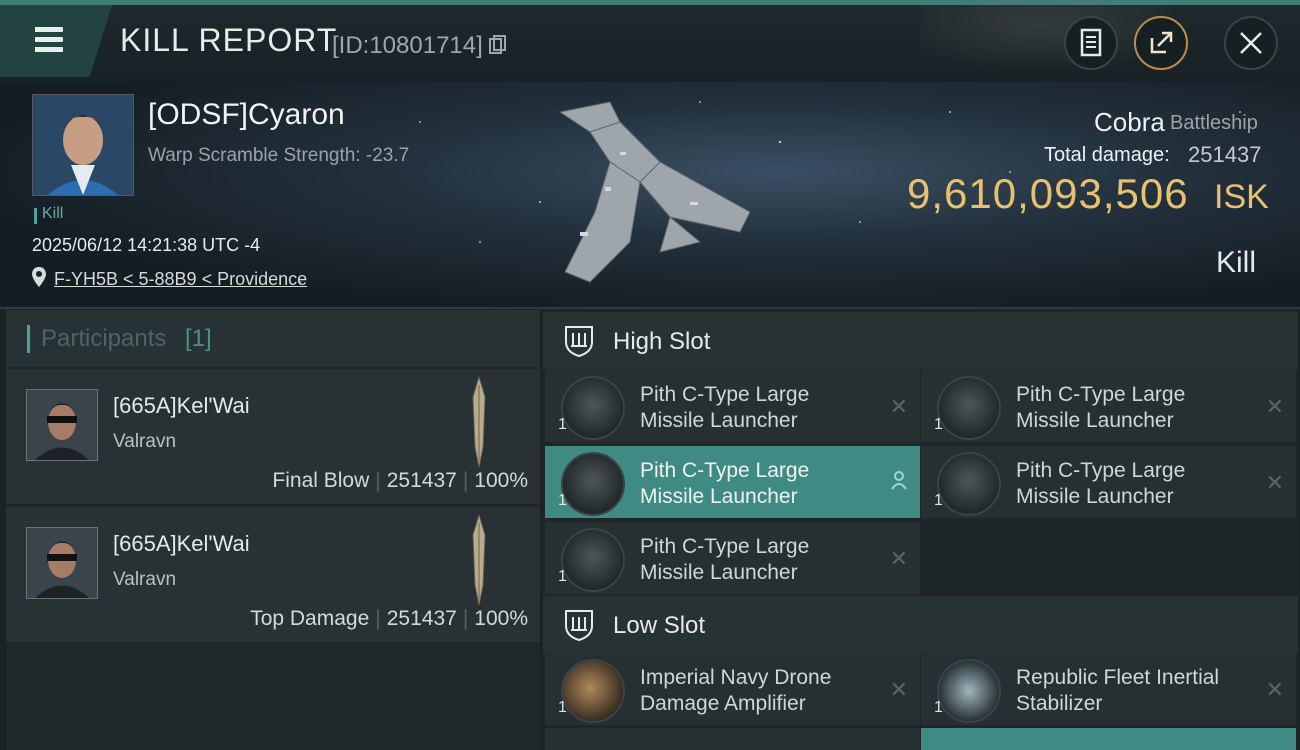 Image resolution: width=1300 pixels, height=750 pixels. Describe the element at coordinates (1241, 197) in the screenshot. I see `isk-unit: ISK` at that location.